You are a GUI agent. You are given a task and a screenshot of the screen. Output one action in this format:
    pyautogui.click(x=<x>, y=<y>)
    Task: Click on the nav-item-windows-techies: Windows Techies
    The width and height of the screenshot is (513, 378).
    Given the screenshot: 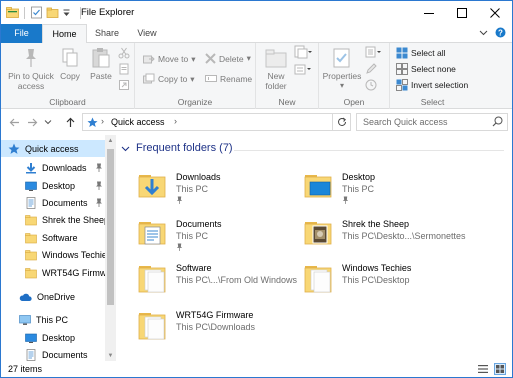 What is the action you would take?
    pyautogui.click(x=56, y=254)
    